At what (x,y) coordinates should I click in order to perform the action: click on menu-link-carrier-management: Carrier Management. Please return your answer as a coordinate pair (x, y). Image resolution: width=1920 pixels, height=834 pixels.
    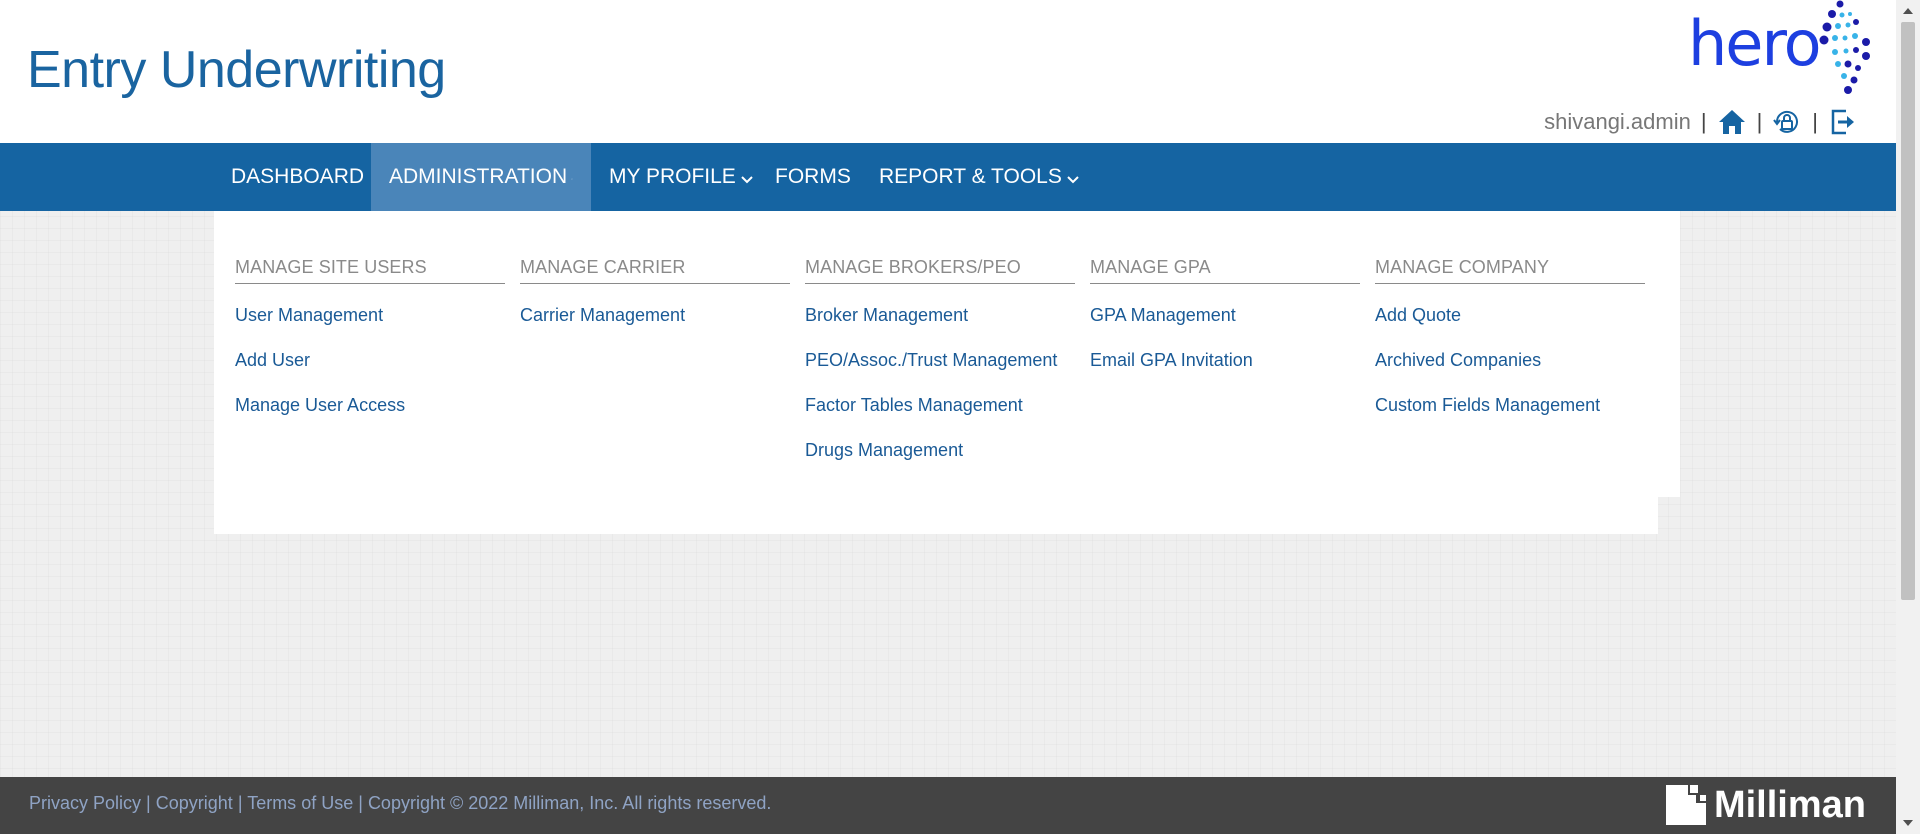
    Looking at the image, I should click on (655, 326).